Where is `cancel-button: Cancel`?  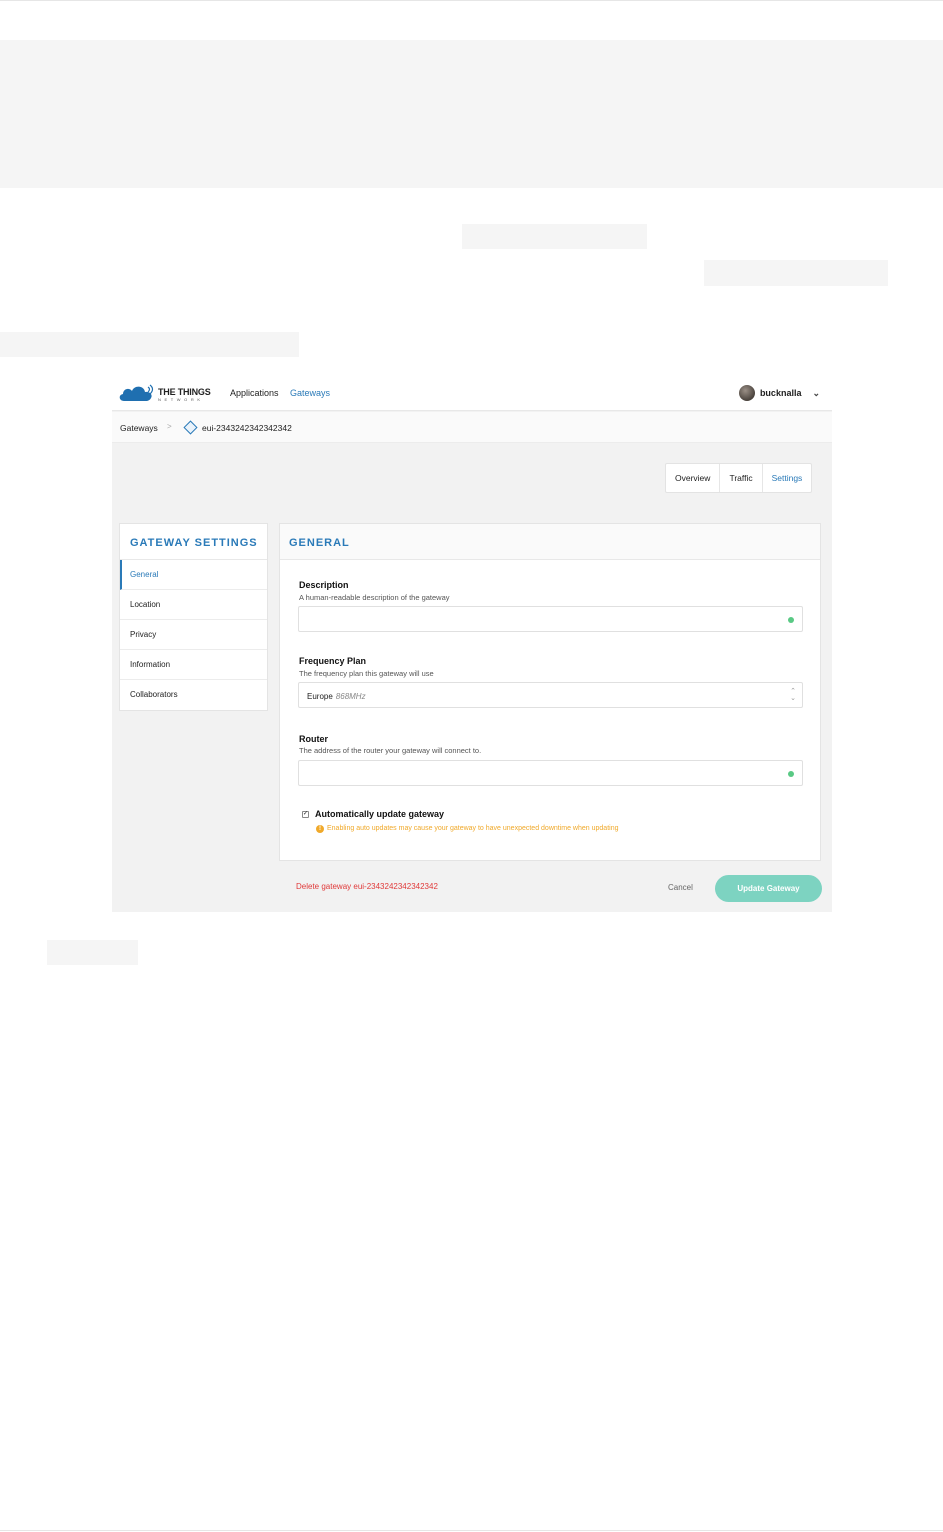 cancel-button: Cancel is located at coordinates (680, 887).